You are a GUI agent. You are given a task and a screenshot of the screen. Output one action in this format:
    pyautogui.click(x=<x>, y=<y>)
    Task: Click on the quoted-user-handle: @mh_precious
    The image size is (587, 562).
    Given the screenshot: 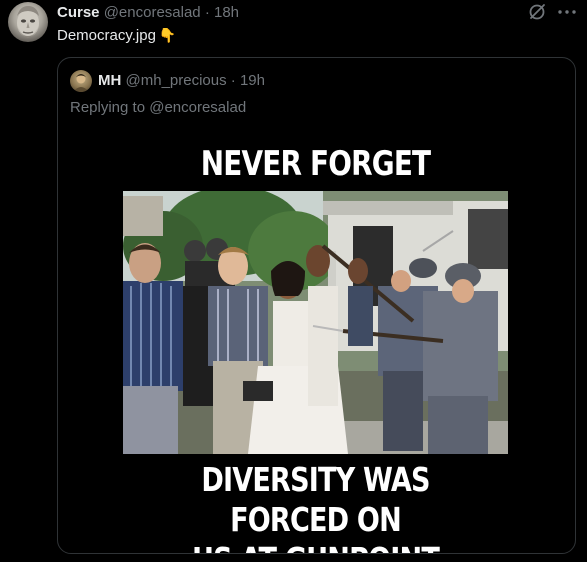 What is the action you would take?
    pyautogui.click(x=176, y=80)
    